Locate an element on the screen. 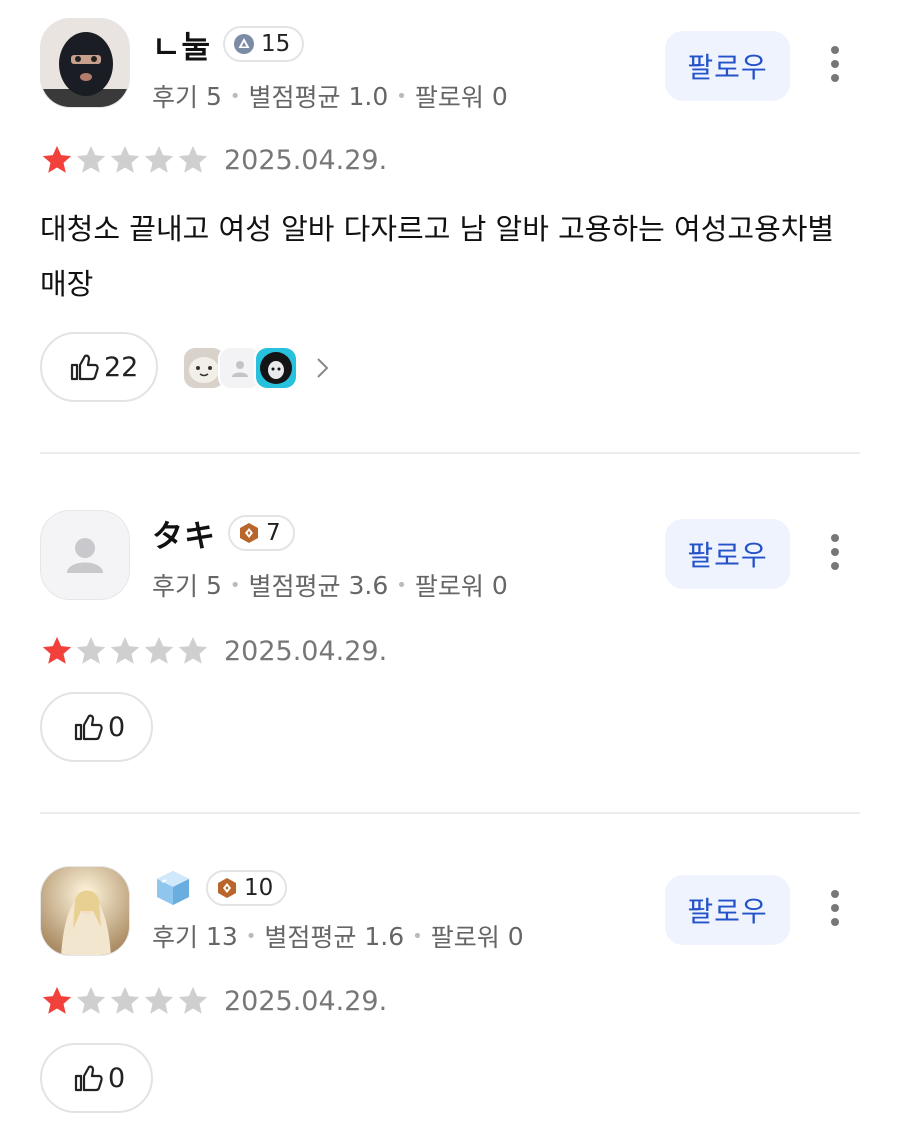 Image resolution: width=900 pixels, height=1148 pixels. username: タキ is located at coordinates (184, 533).